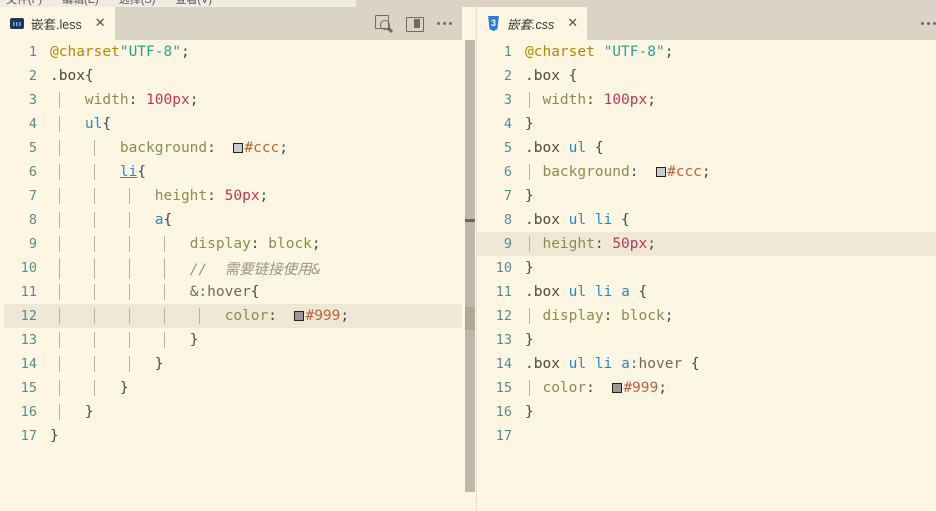  What do you see at coordinates (532, 23) in the screenshot?
I see `tab-css-file: 嵌套.css ✕` at bounding box center [532, 23].